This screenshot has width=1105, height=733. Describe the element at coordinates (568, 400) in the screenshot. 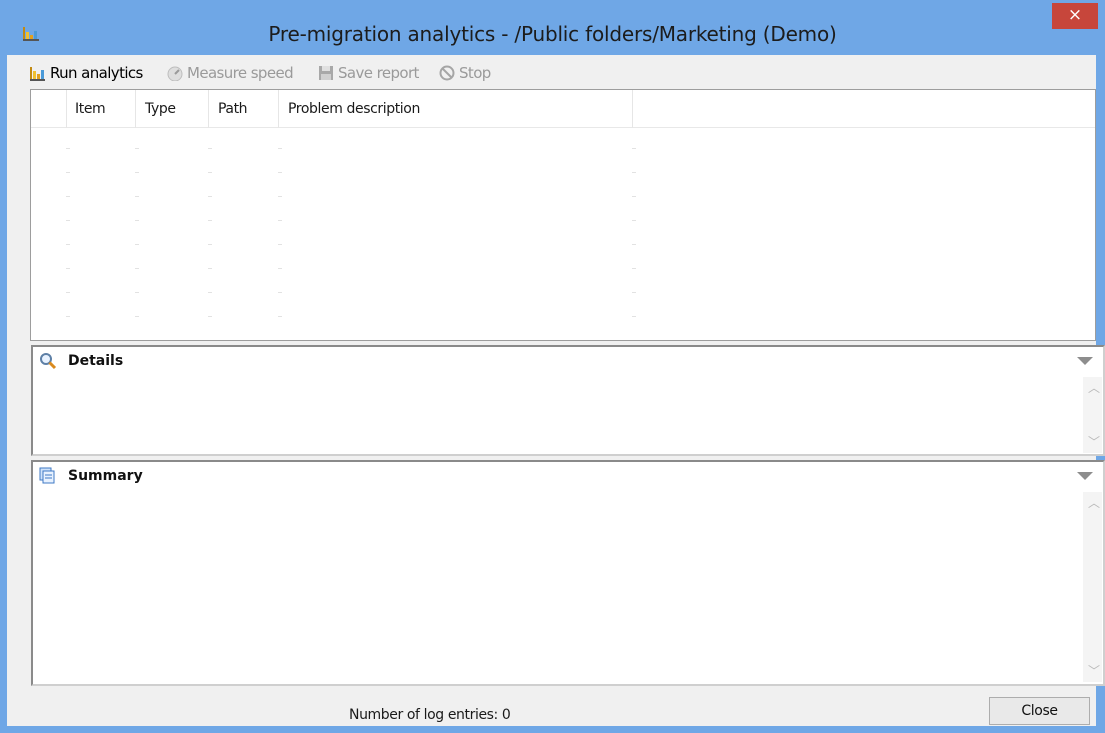

I see `details-panel: Details ︿ ﹀` at that location.